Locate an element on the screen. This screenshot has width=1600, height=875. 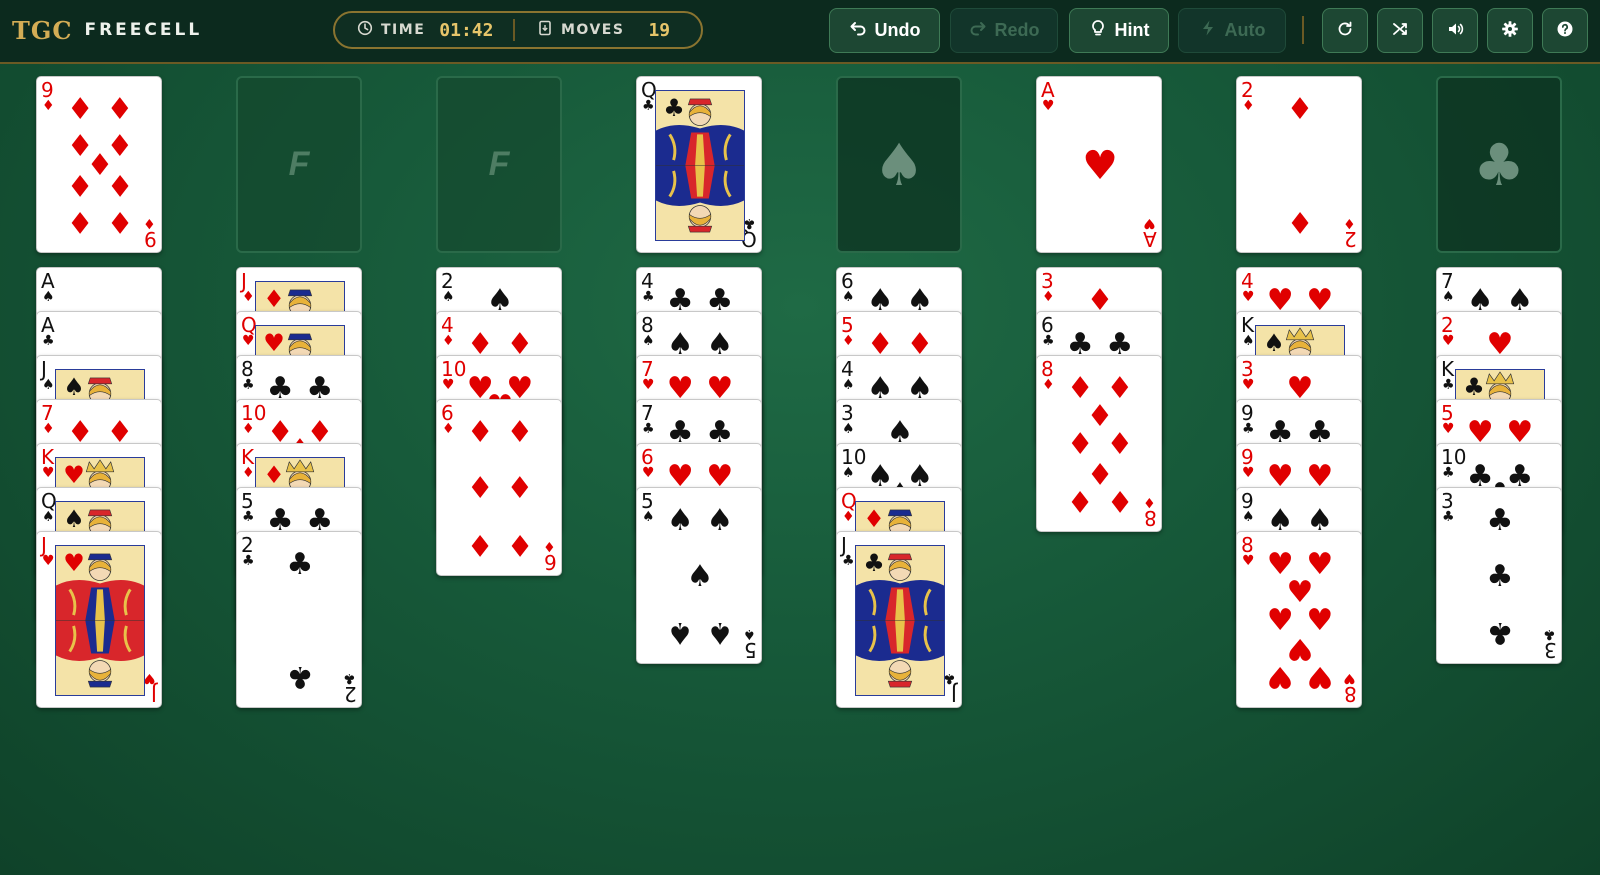
moves-value: 19 is located at coordinates (659, 30).